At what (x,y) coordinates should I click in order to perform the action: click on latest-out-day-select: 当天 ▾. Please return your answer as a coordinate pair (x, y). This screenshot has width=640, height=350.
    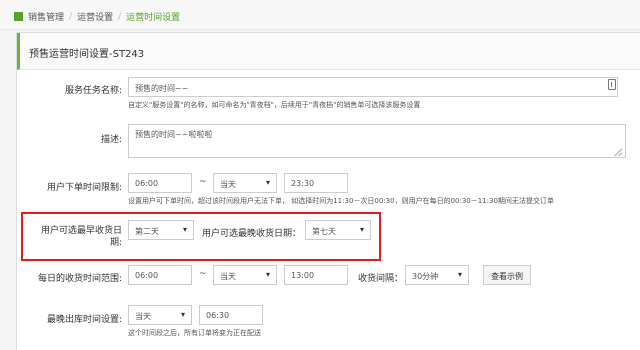
    Looking at the image, I should click on (160, 315).